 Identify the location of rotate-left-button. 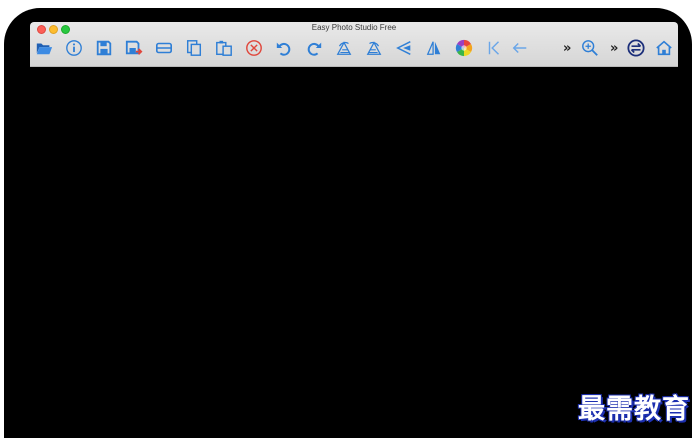
(344, 50).